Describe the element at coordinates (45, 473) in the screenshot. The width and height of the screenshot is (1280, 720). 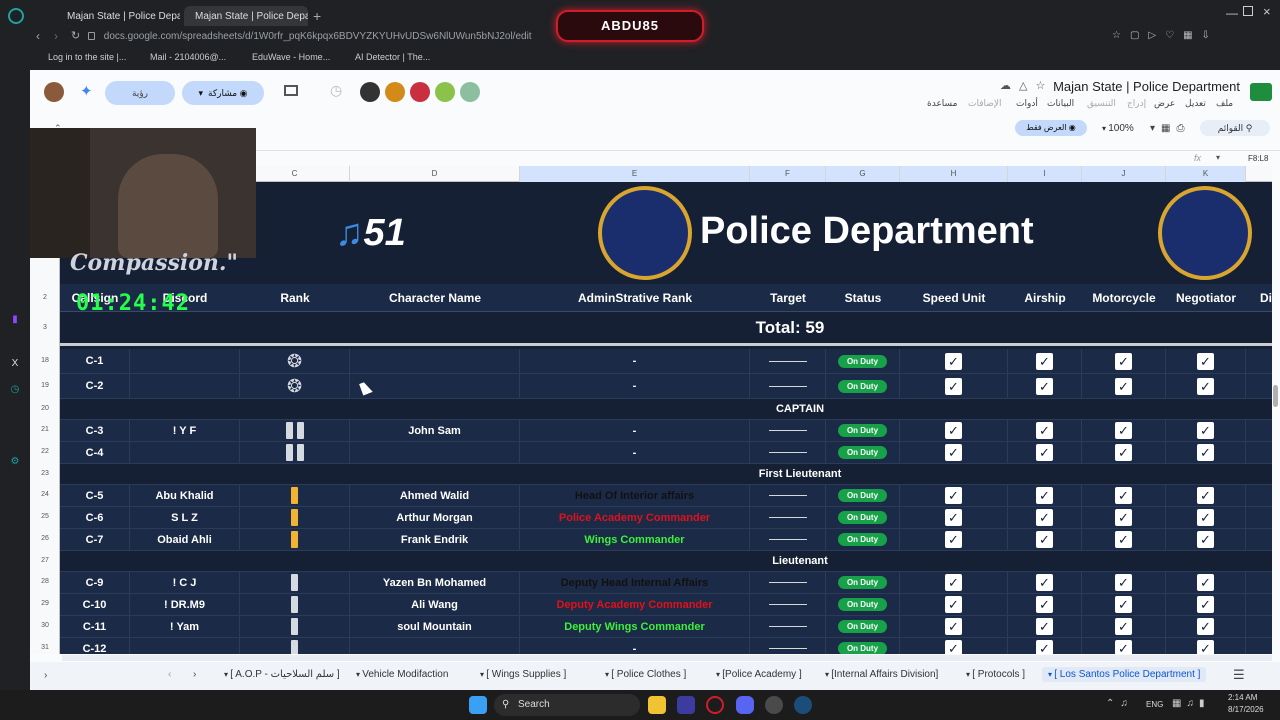
I see `row-header: 23` at that location.